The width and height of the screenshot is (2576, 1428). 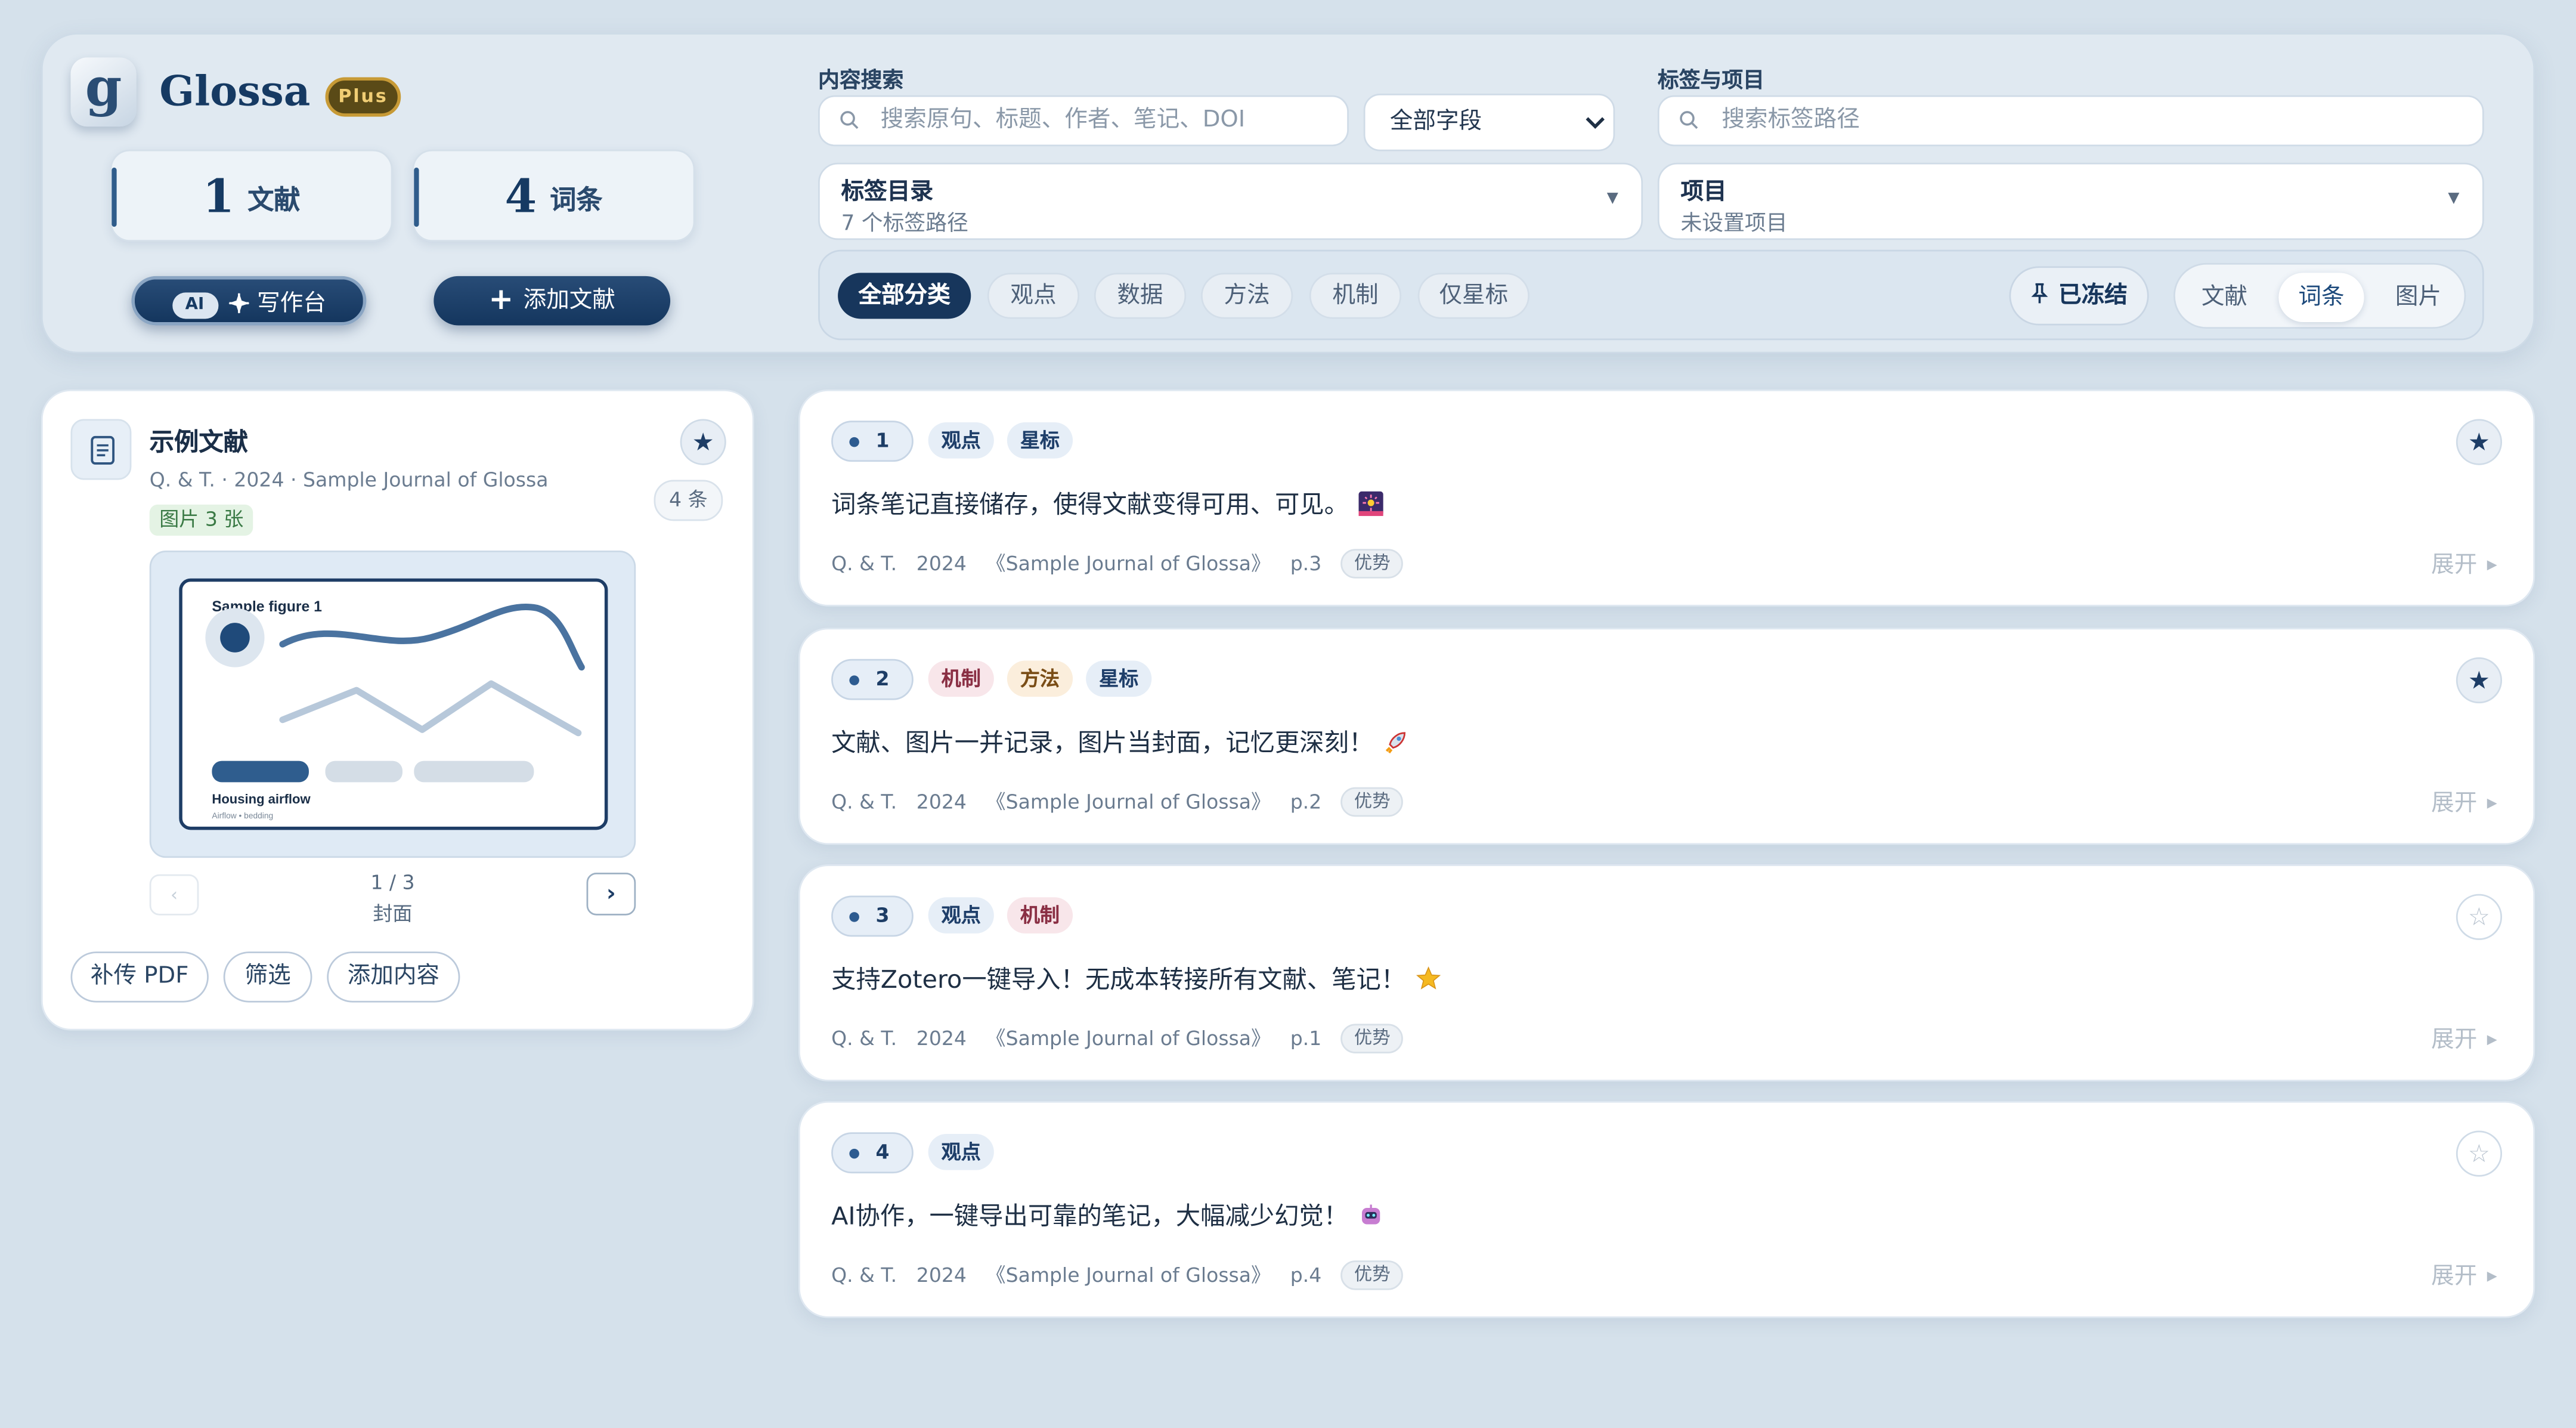 What do you see at coordinates (261, 799) in the screenshot?
I see `figure-caption: Housing airflow` at bounding box center [261, 799].